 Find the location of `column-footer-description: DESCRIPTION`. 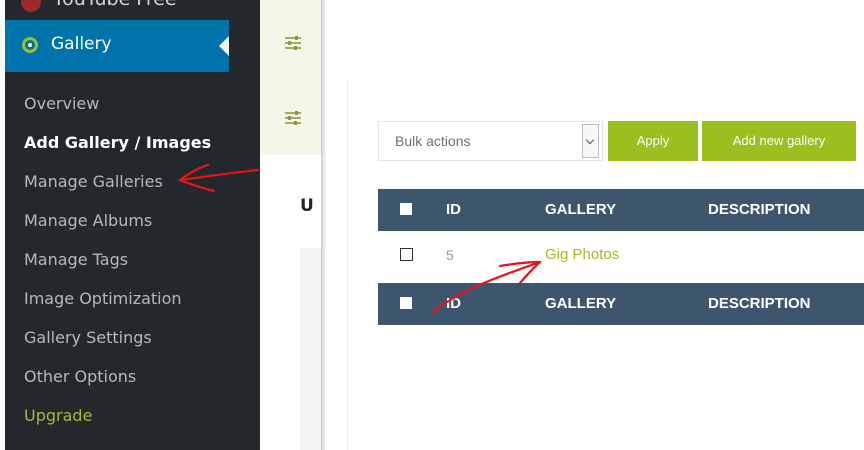

column-footer-description: DESCRIPTION is located at coordinates (759, 303).